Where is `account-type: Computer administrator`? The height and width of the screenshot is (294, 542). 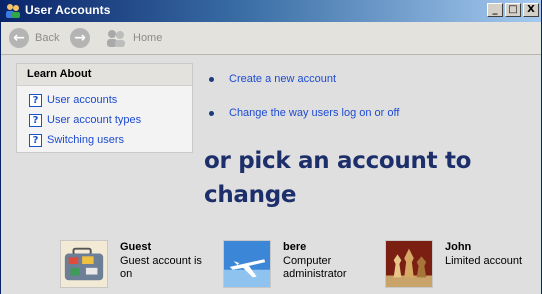 account-type: Computer administrator is located at coordinates (315, 267).